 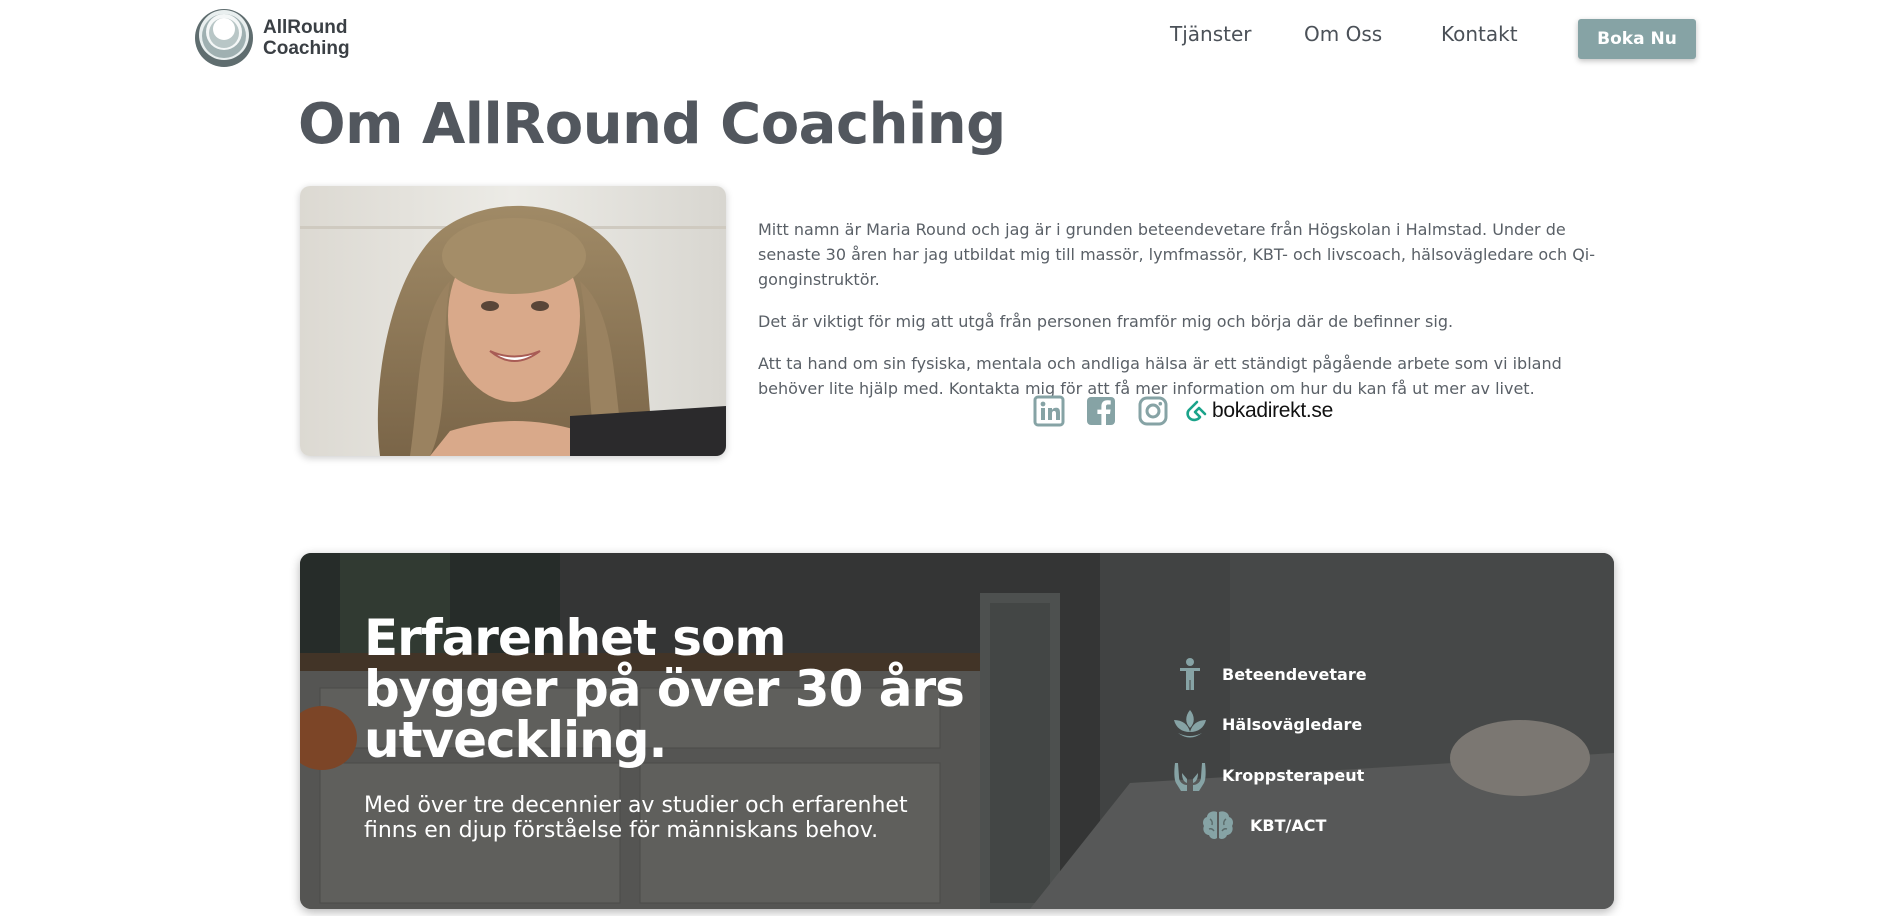 What do you see at coordinates (513, 321) in the screenshot?
I see `portrait-photo` at bounding box center [513, 321].